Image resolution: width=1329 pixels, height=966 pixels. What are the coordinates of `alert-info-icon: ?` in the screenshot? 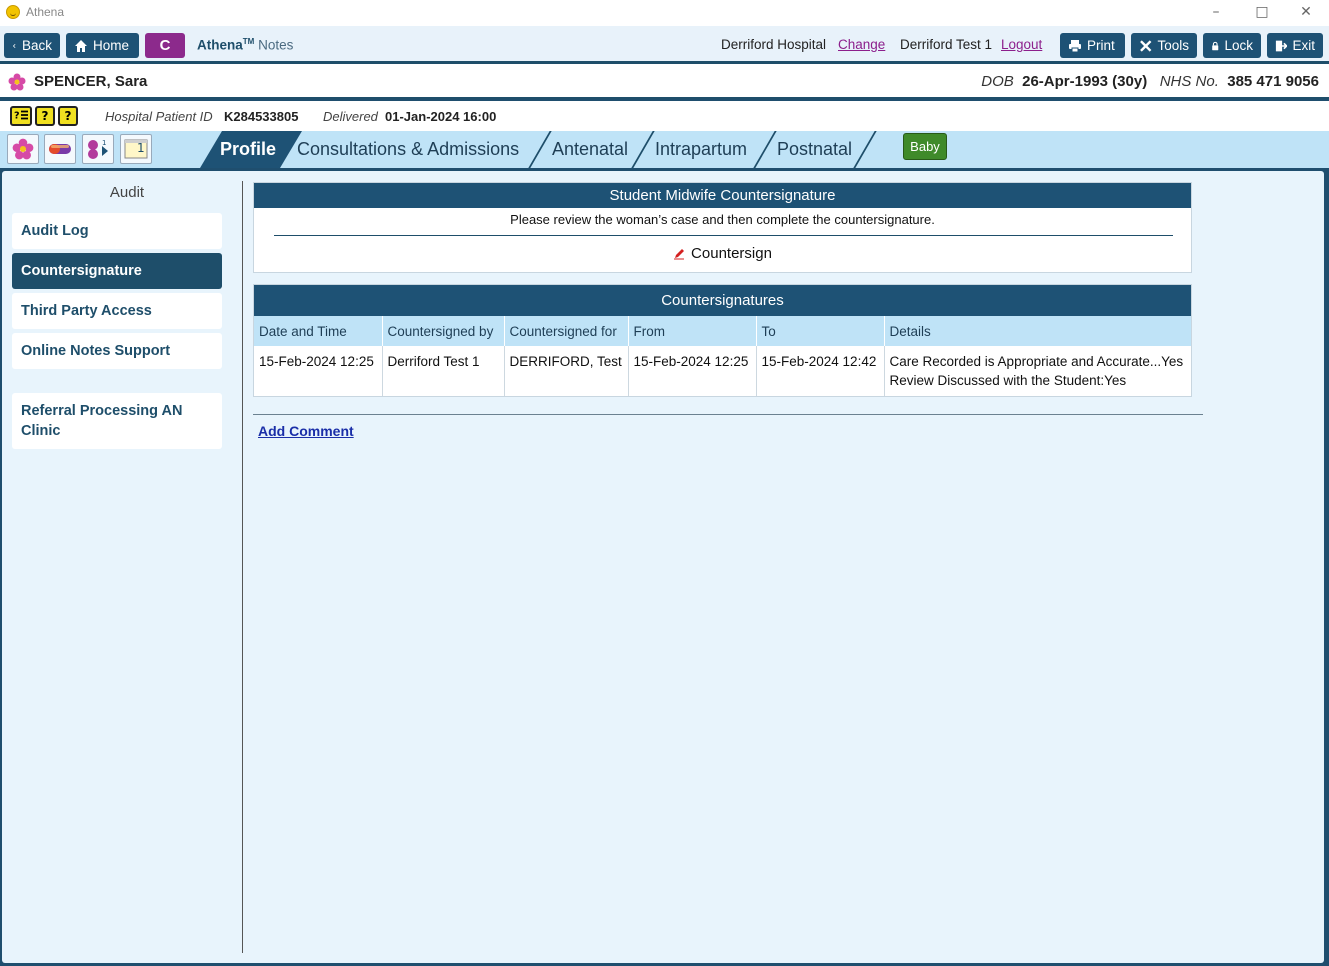 It's located at (68, 116).